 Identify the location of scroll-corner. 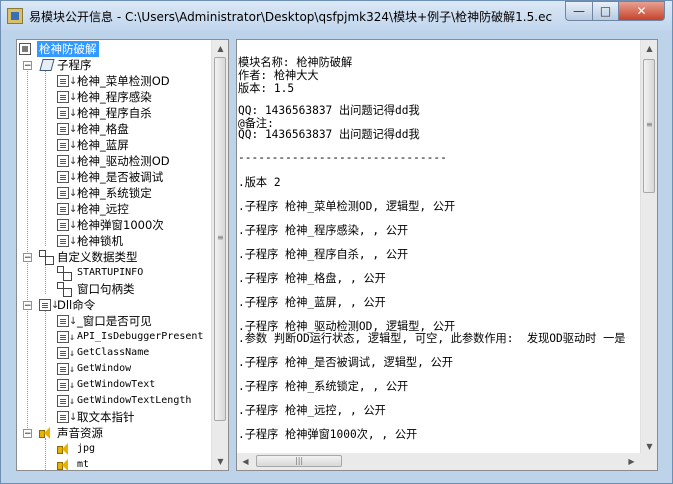
(648, 461).